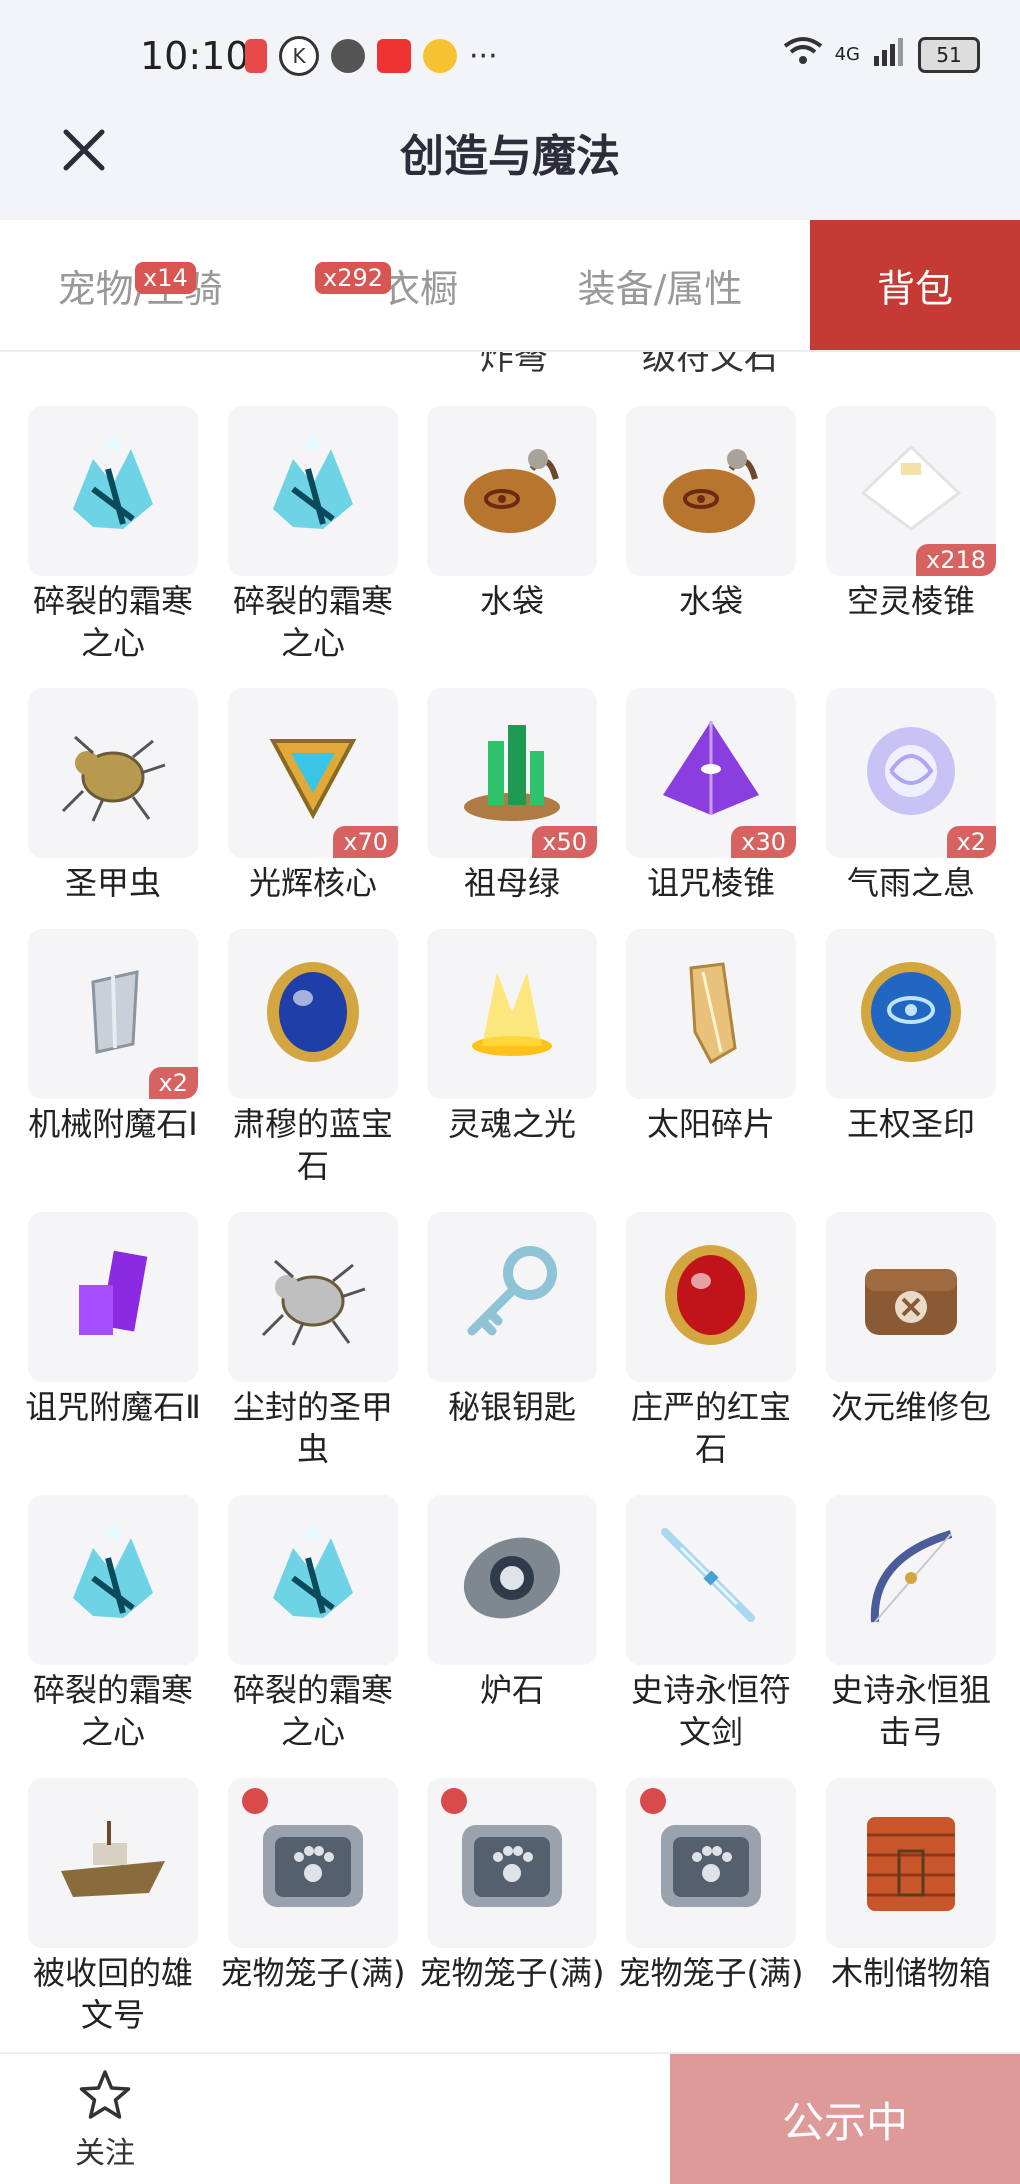  I want to click on inventory-item: 庄严的红宝石, so click(711, 1341).